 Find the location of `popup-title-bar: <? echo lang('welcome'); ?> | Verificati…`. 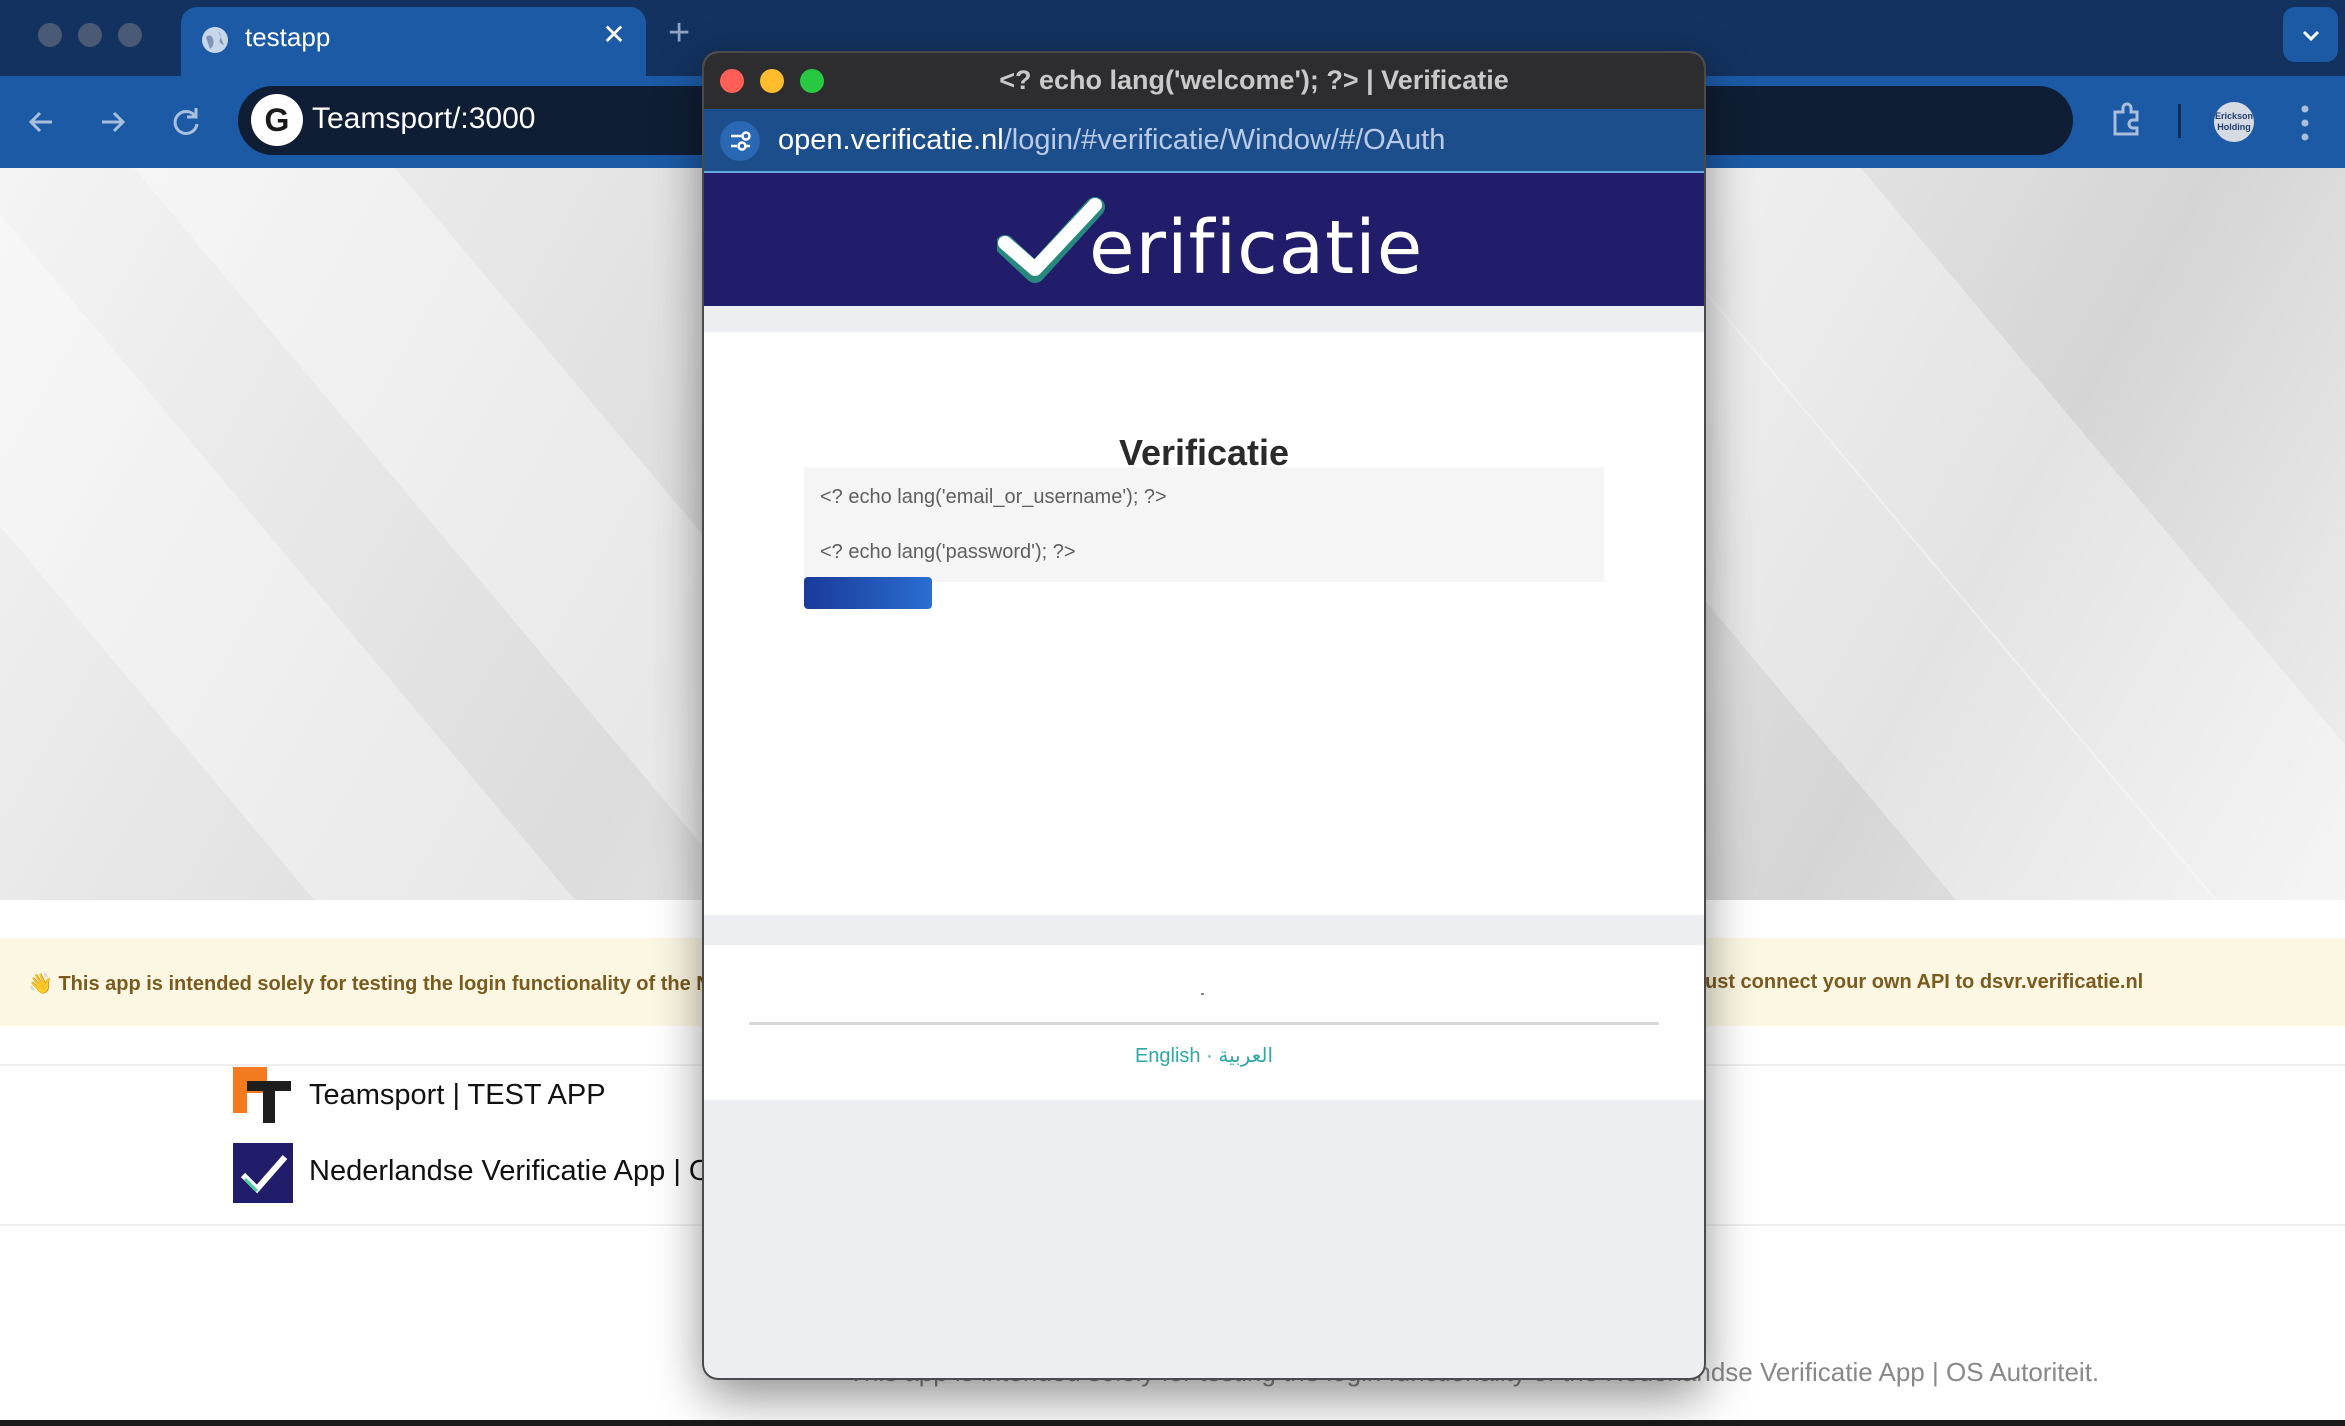

popup-title-bar: <? echo lang('welcome'); ?> | Verificati… is located at coordinates (1204, 81).